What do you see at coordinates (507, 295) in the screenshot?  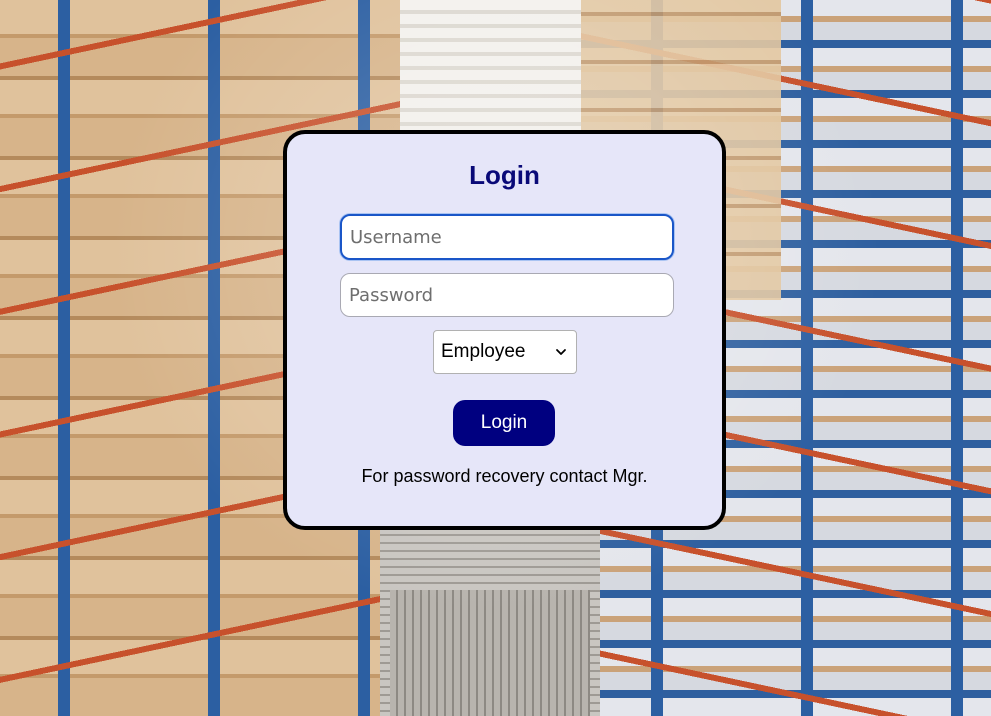 I see `password-input` at bounding box center [507, 295].